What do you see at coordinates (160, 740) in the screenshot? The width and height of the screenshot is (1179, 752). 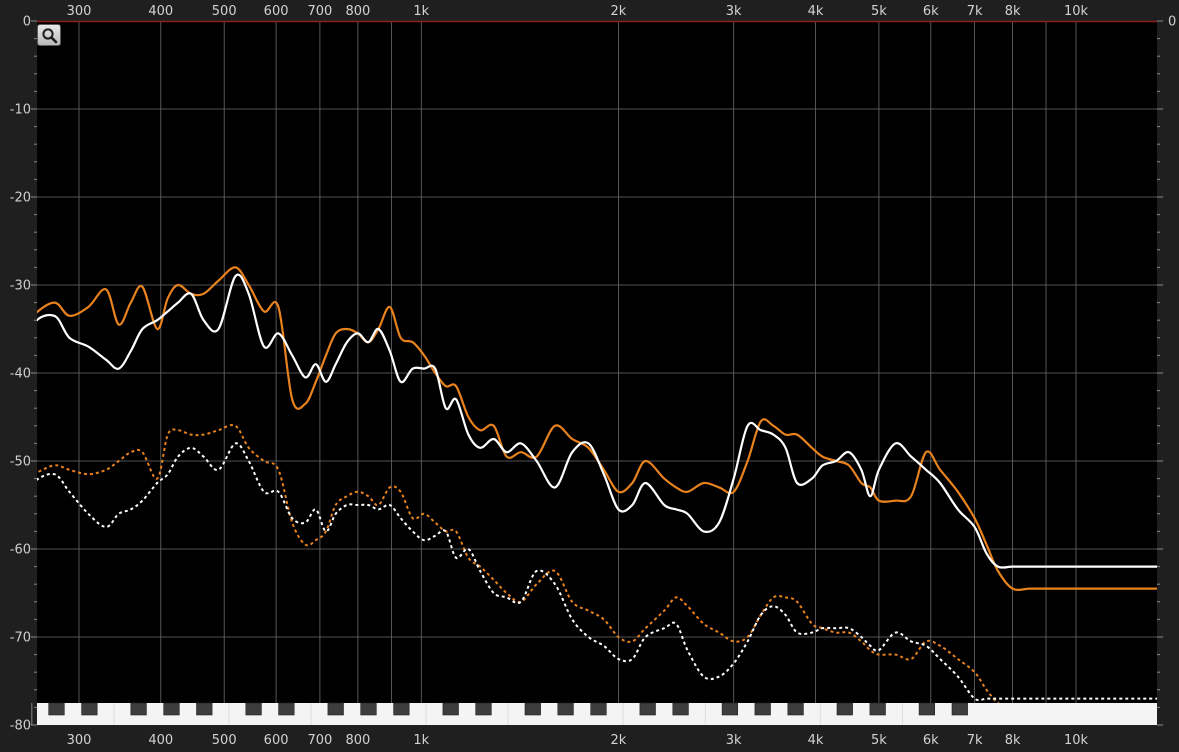 I see `bottom-frequency-label: 400` at bounding box center [160, 740].